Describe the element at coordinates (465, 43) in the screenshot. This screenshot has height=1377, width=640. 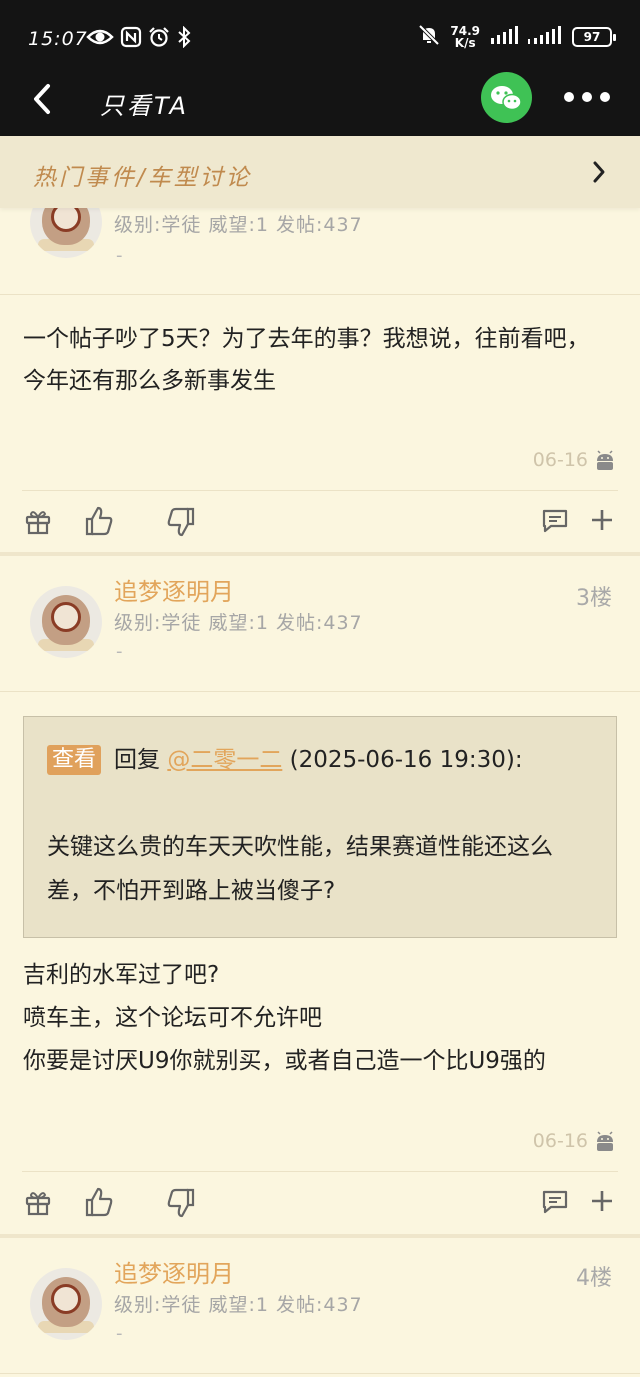
I see `speed-unit: K/s` at that location.